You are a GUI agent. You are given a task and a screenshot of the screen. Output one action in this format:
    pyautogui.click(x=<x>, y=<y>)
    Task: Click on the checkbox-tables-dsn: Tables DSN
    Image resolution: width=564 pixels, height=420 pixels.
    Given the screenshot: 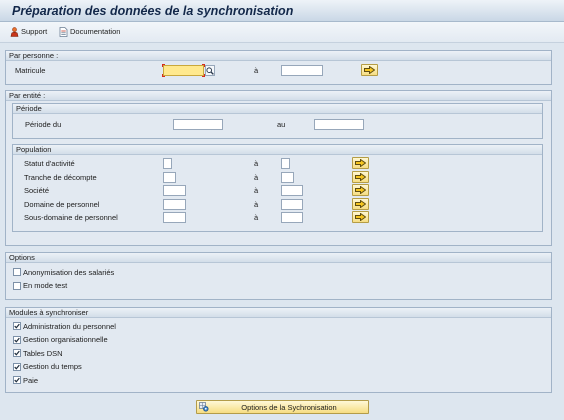 What is the action you would take?
    pyautogui.click(x=123, y=353)
    